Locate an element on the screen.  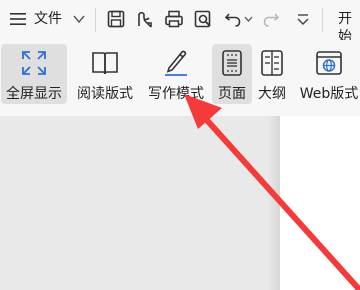
web-layout-label: Web版式 is located at coordinates (329, 94).